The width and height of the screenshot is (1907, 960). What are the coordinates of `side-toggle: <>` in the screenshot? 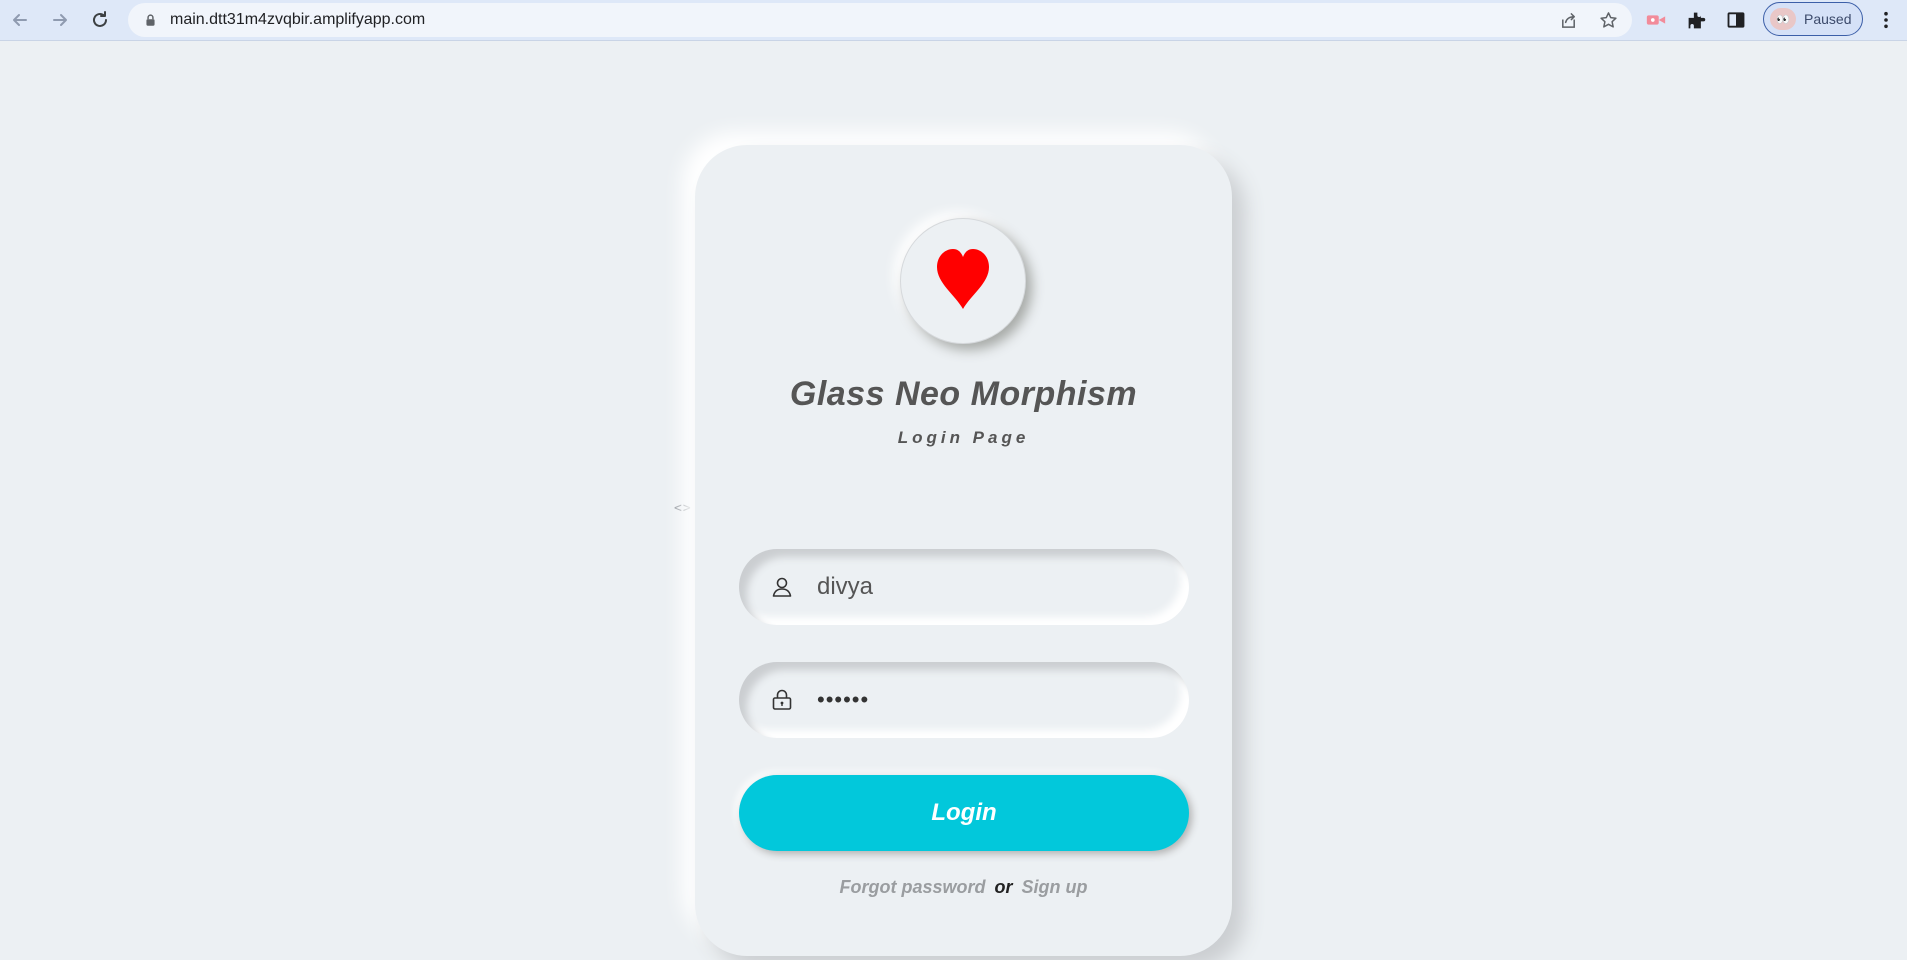 It's located at (683, 508).